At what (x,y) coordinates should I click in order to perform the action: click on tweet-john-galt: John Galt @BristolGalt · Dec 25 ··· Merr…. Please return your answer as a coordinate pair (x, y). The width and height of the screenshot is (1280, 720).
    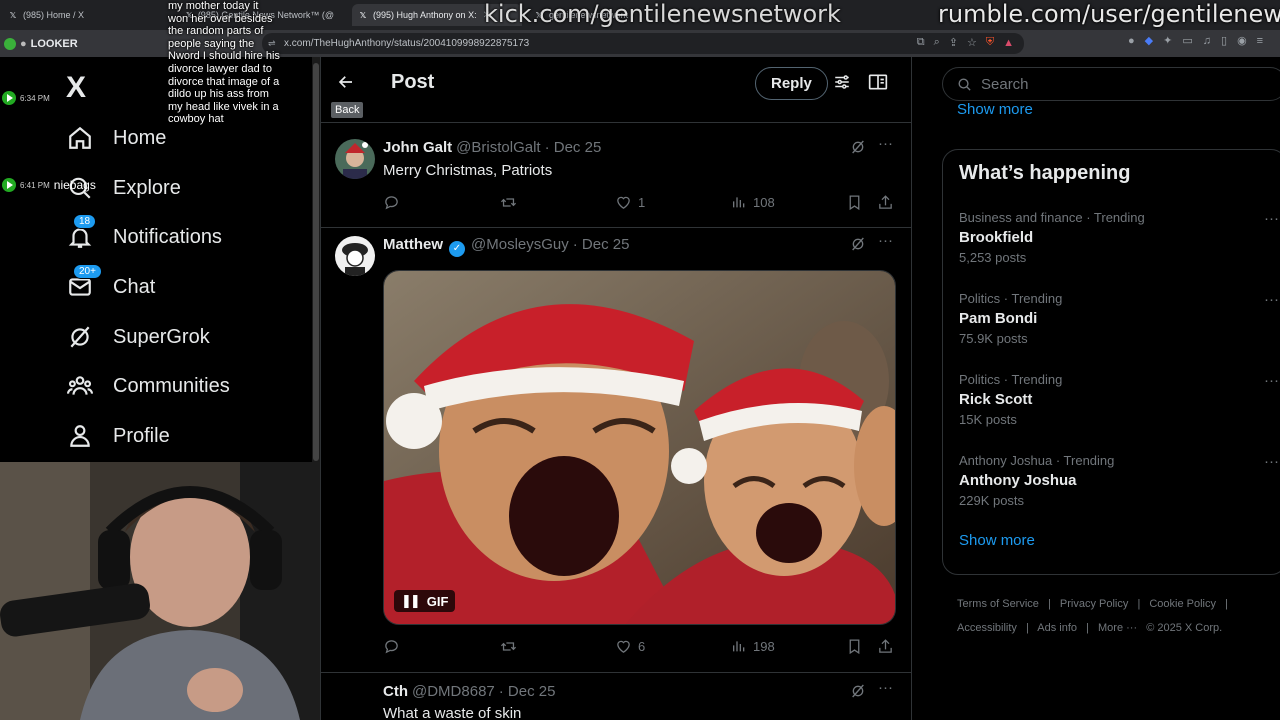
    Looking at the image, I should click on (616, 176).